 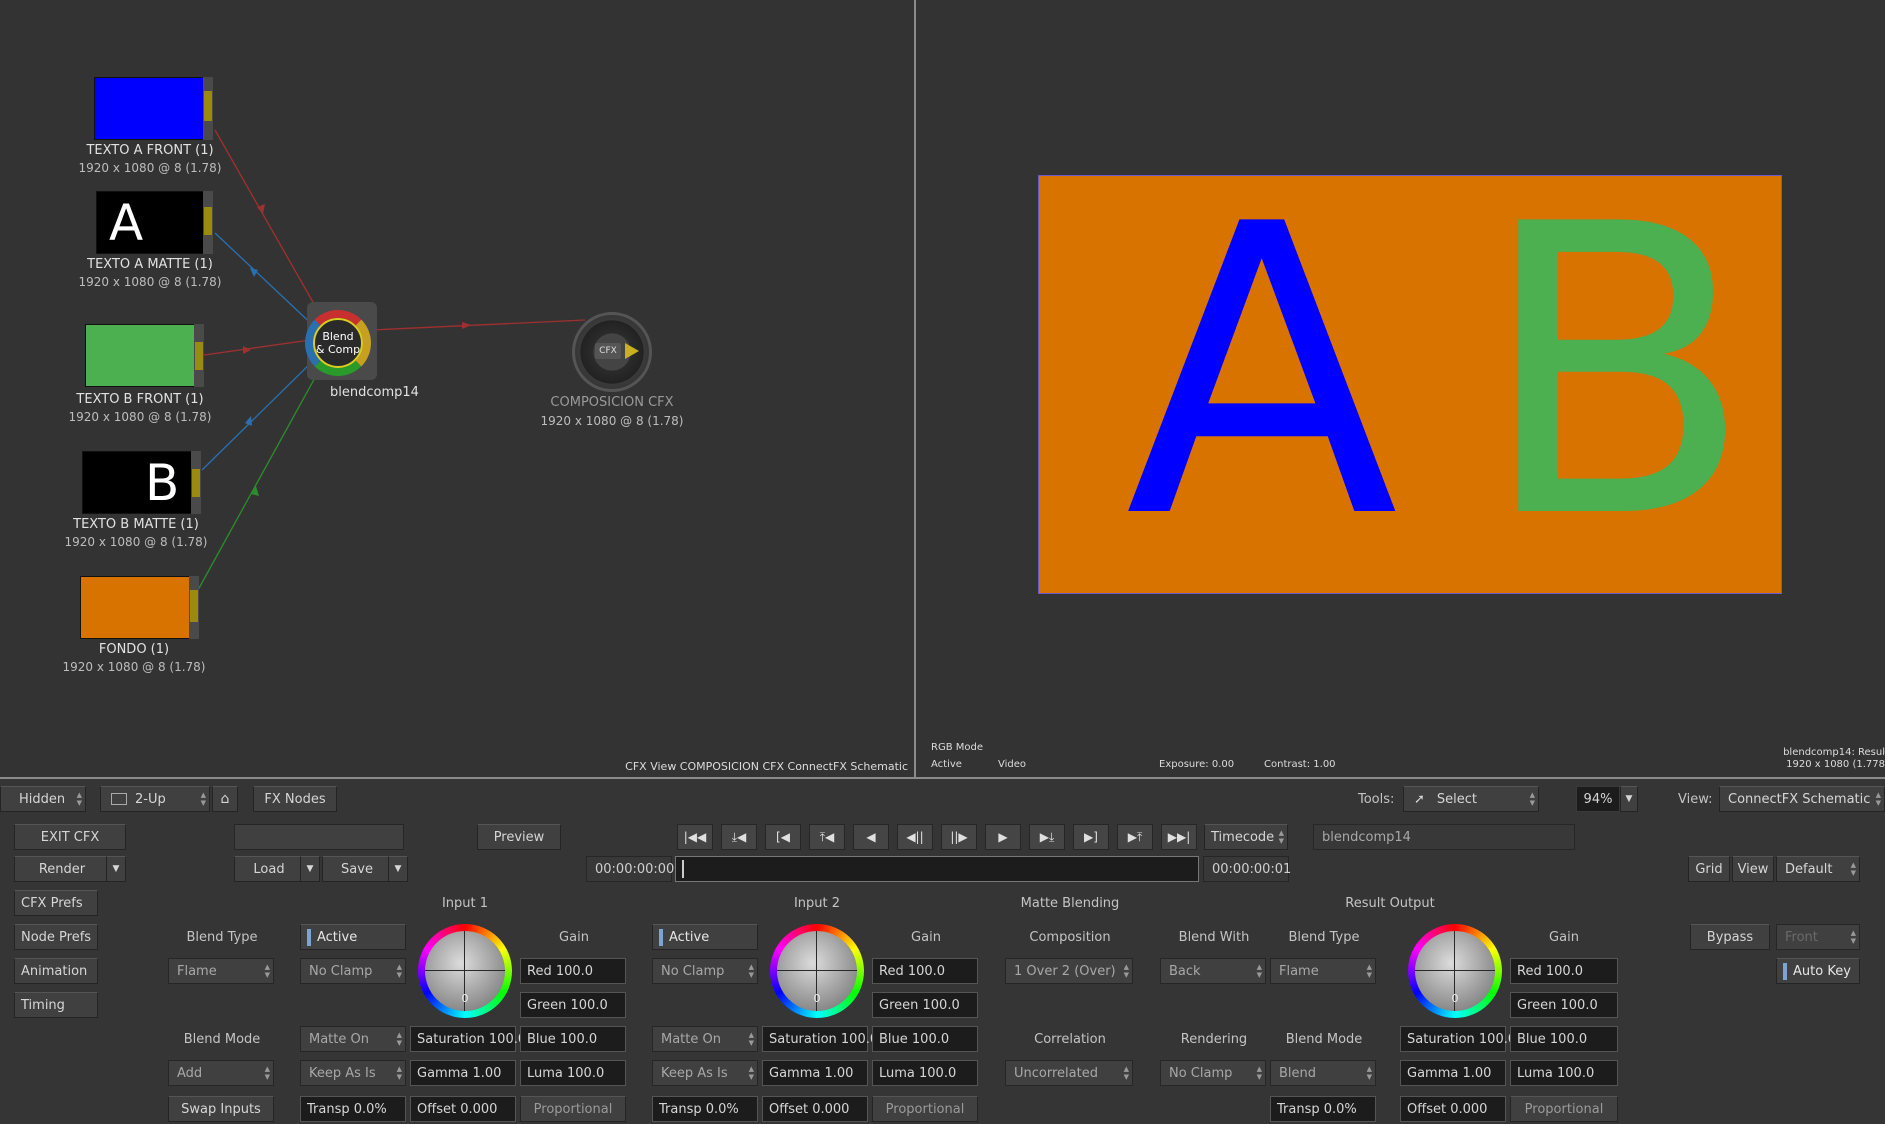 I want to click on result-blend-type-dropdown: Flame ▲ ▼, so click(x=1323, y=971).